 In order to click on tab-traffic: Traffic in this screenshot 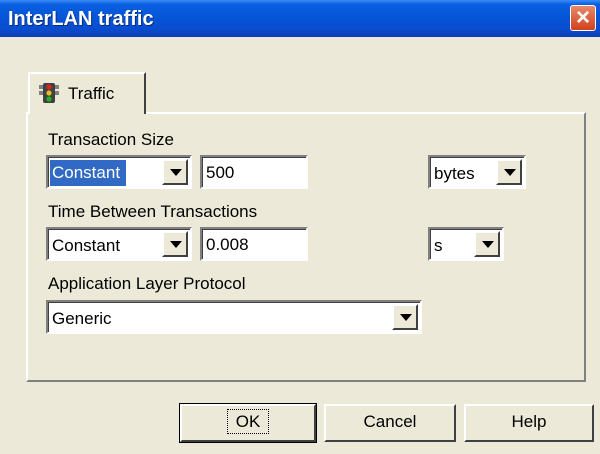, I will do `click(87, 93)`.